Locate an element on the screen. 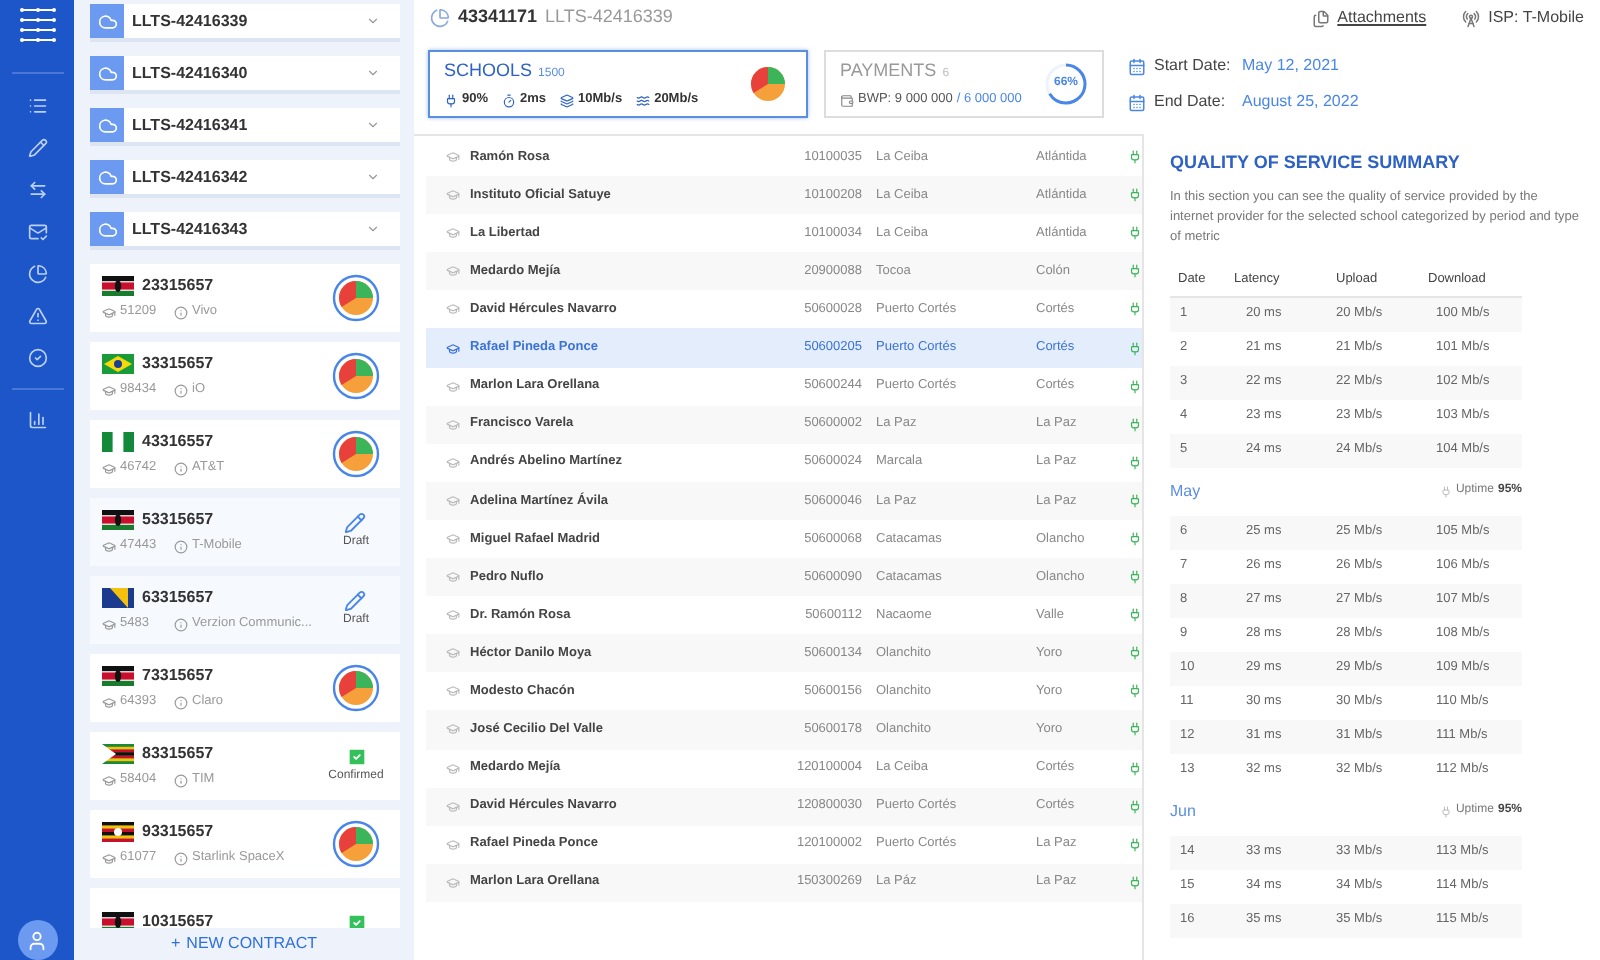  contract-dropdown: LLTS-42416340 is located at coordinates (245, 73).